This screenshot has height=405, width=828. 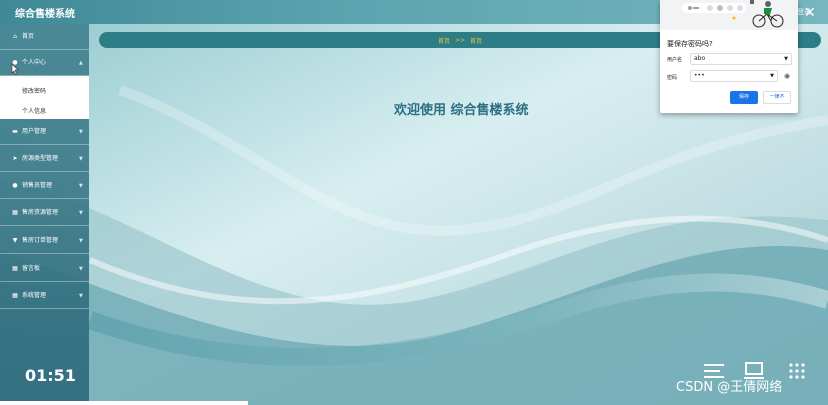 What do you see at coordinates (15, 69) in the screenshot?
I see `mouse-cursor-icon` at bounding box center [15, 69].